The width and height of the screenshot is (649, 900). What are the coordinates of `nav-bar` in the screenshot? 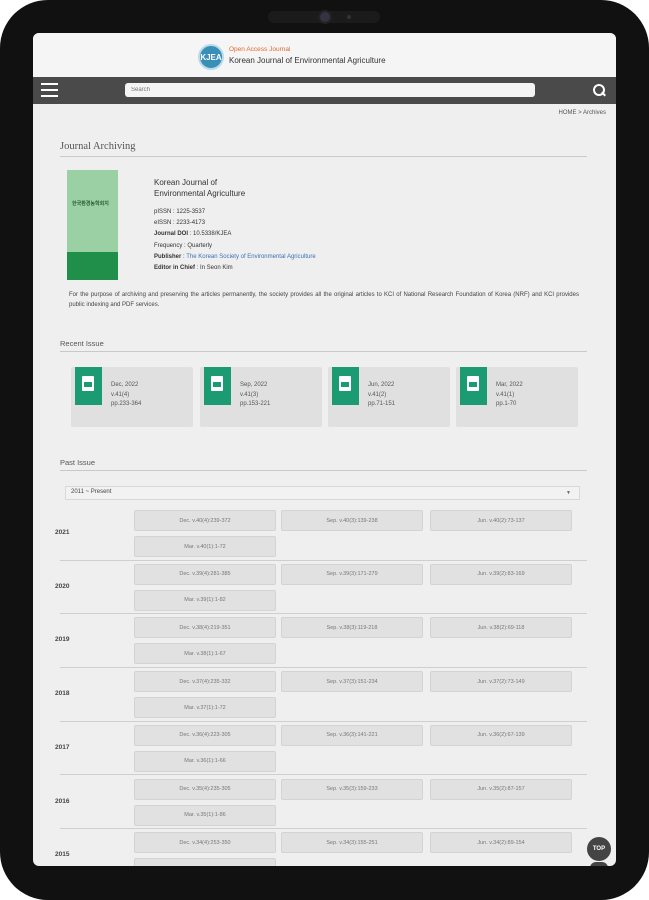 It's located at (324, 90).